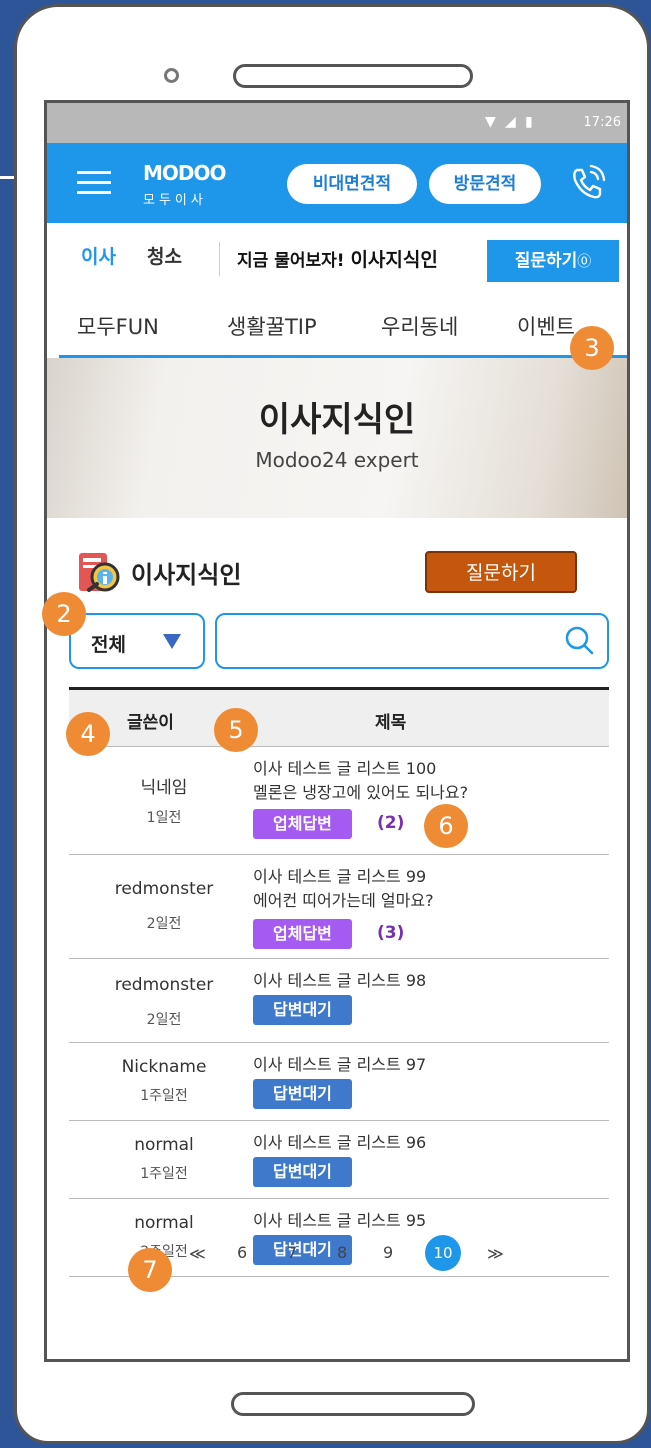 The height and width of the screenshot is (1448, 651). What do you see at coordinates (339, 717) in the screenshot?
I see `table-header: 글쓴이 제목` at bounding box center [339, 717].